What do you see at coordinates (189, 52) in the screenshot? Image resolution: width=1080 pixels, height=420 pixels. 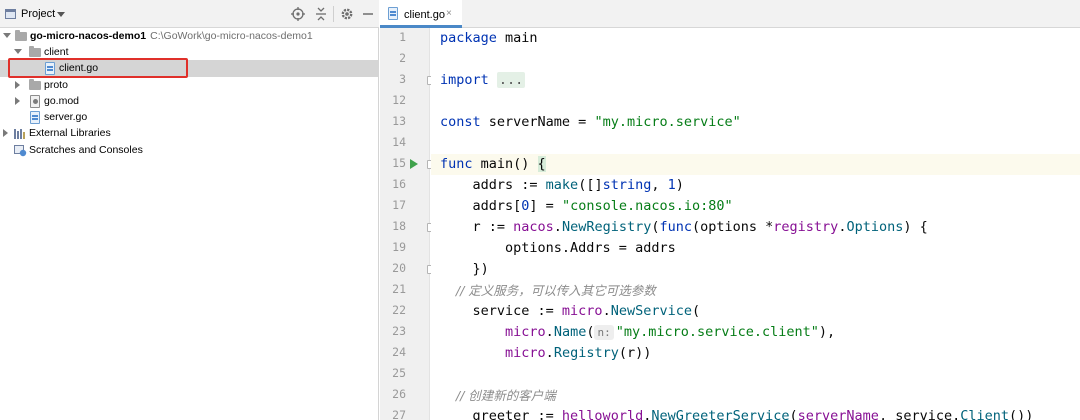 I see `tree-item-client-folder: client` at bounding box center [189, 52].